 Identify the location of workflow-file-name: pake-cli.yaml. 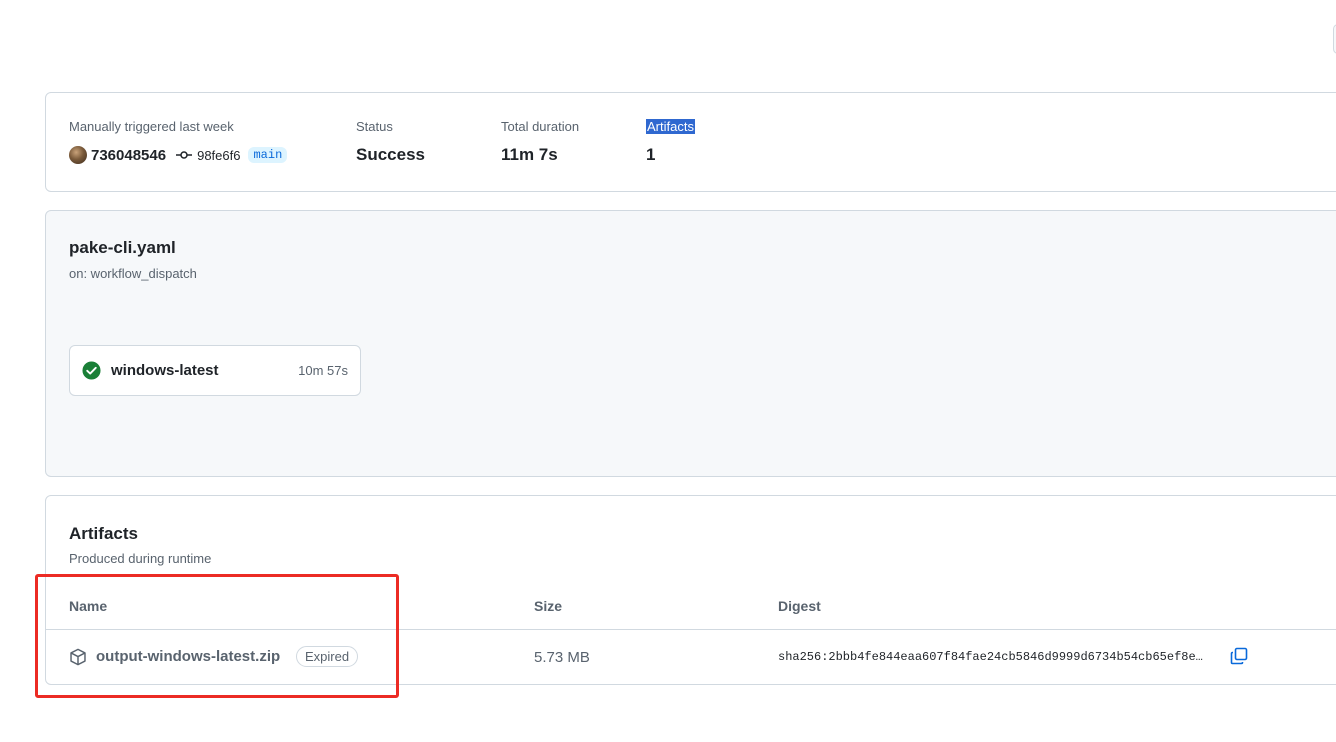
(122, 247).